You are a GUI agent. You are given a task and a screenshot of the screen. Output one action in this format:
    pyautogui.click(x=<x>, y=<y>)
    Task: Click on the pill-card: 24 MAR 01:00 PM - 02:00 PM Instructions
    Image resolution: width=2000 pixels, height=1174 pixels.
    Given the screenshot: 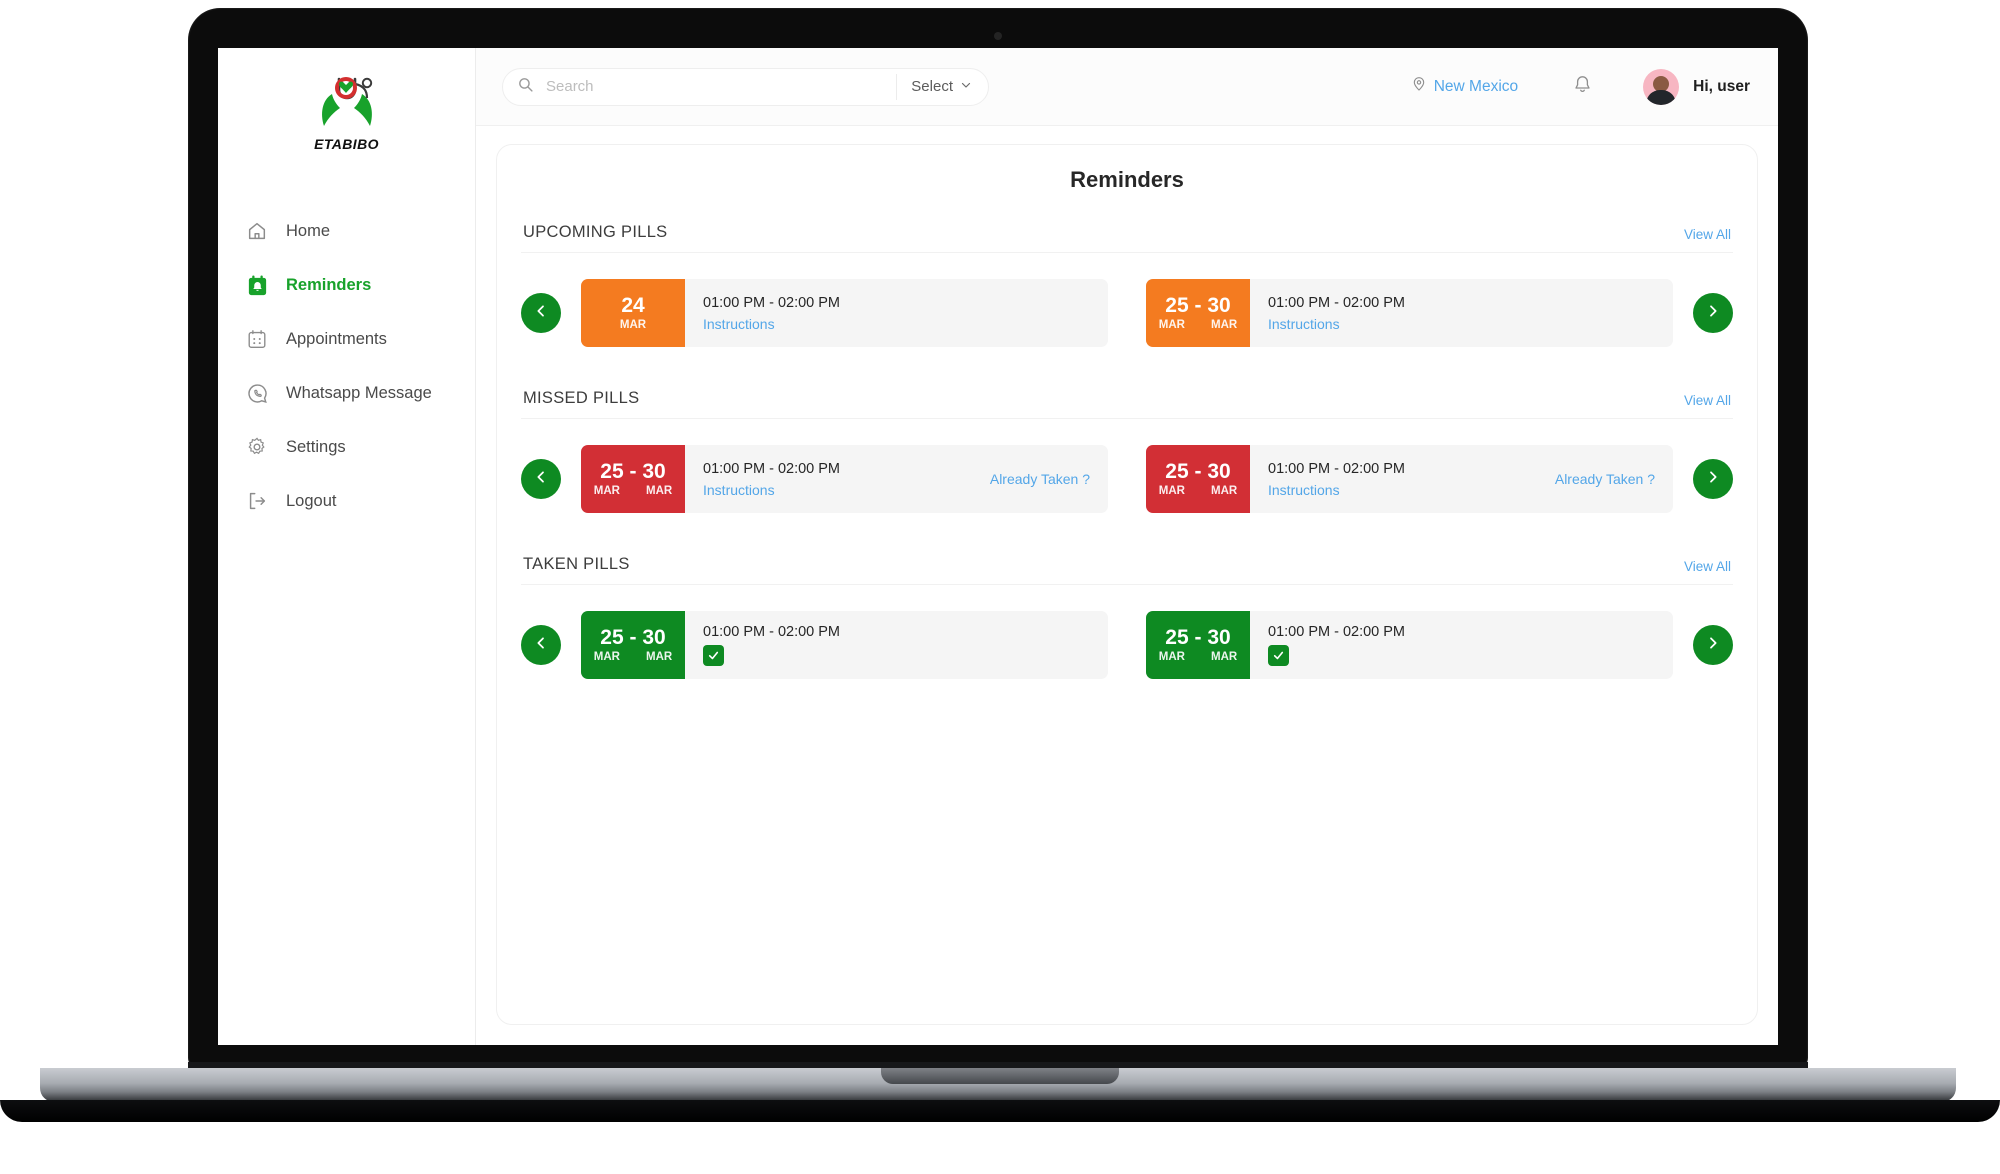 What is the action you would take?
    pyautogui.click(x=844, y=313)
    